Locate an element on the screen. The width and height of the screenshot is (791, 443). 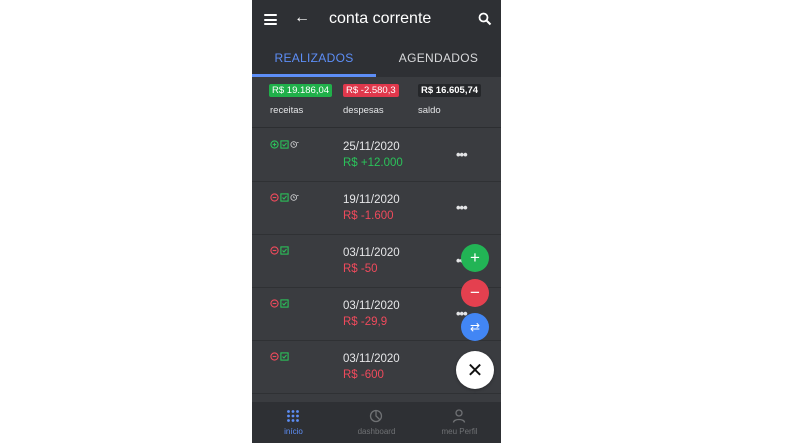
transaction-amount: R$ -50 is located at coordinates (360, 269).